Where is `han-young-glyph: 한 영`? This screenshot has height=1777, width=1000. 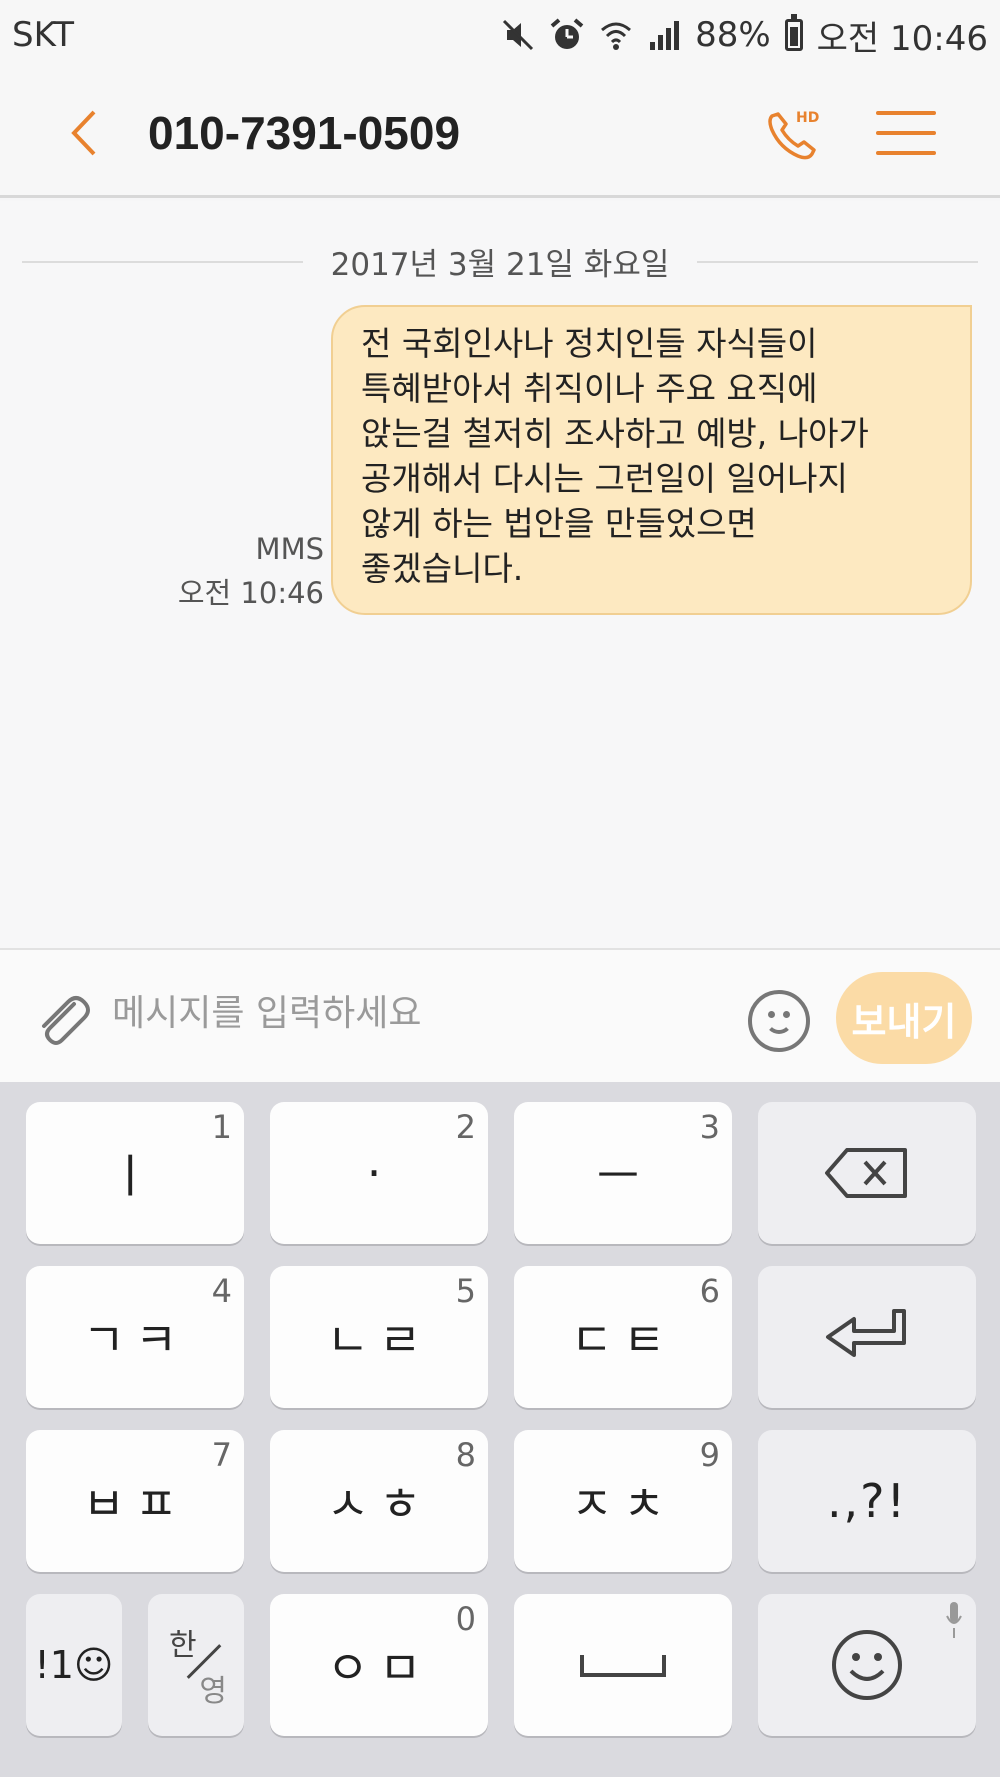
han-young-glyph: 한 영 is located at coordinates (196, 1665).